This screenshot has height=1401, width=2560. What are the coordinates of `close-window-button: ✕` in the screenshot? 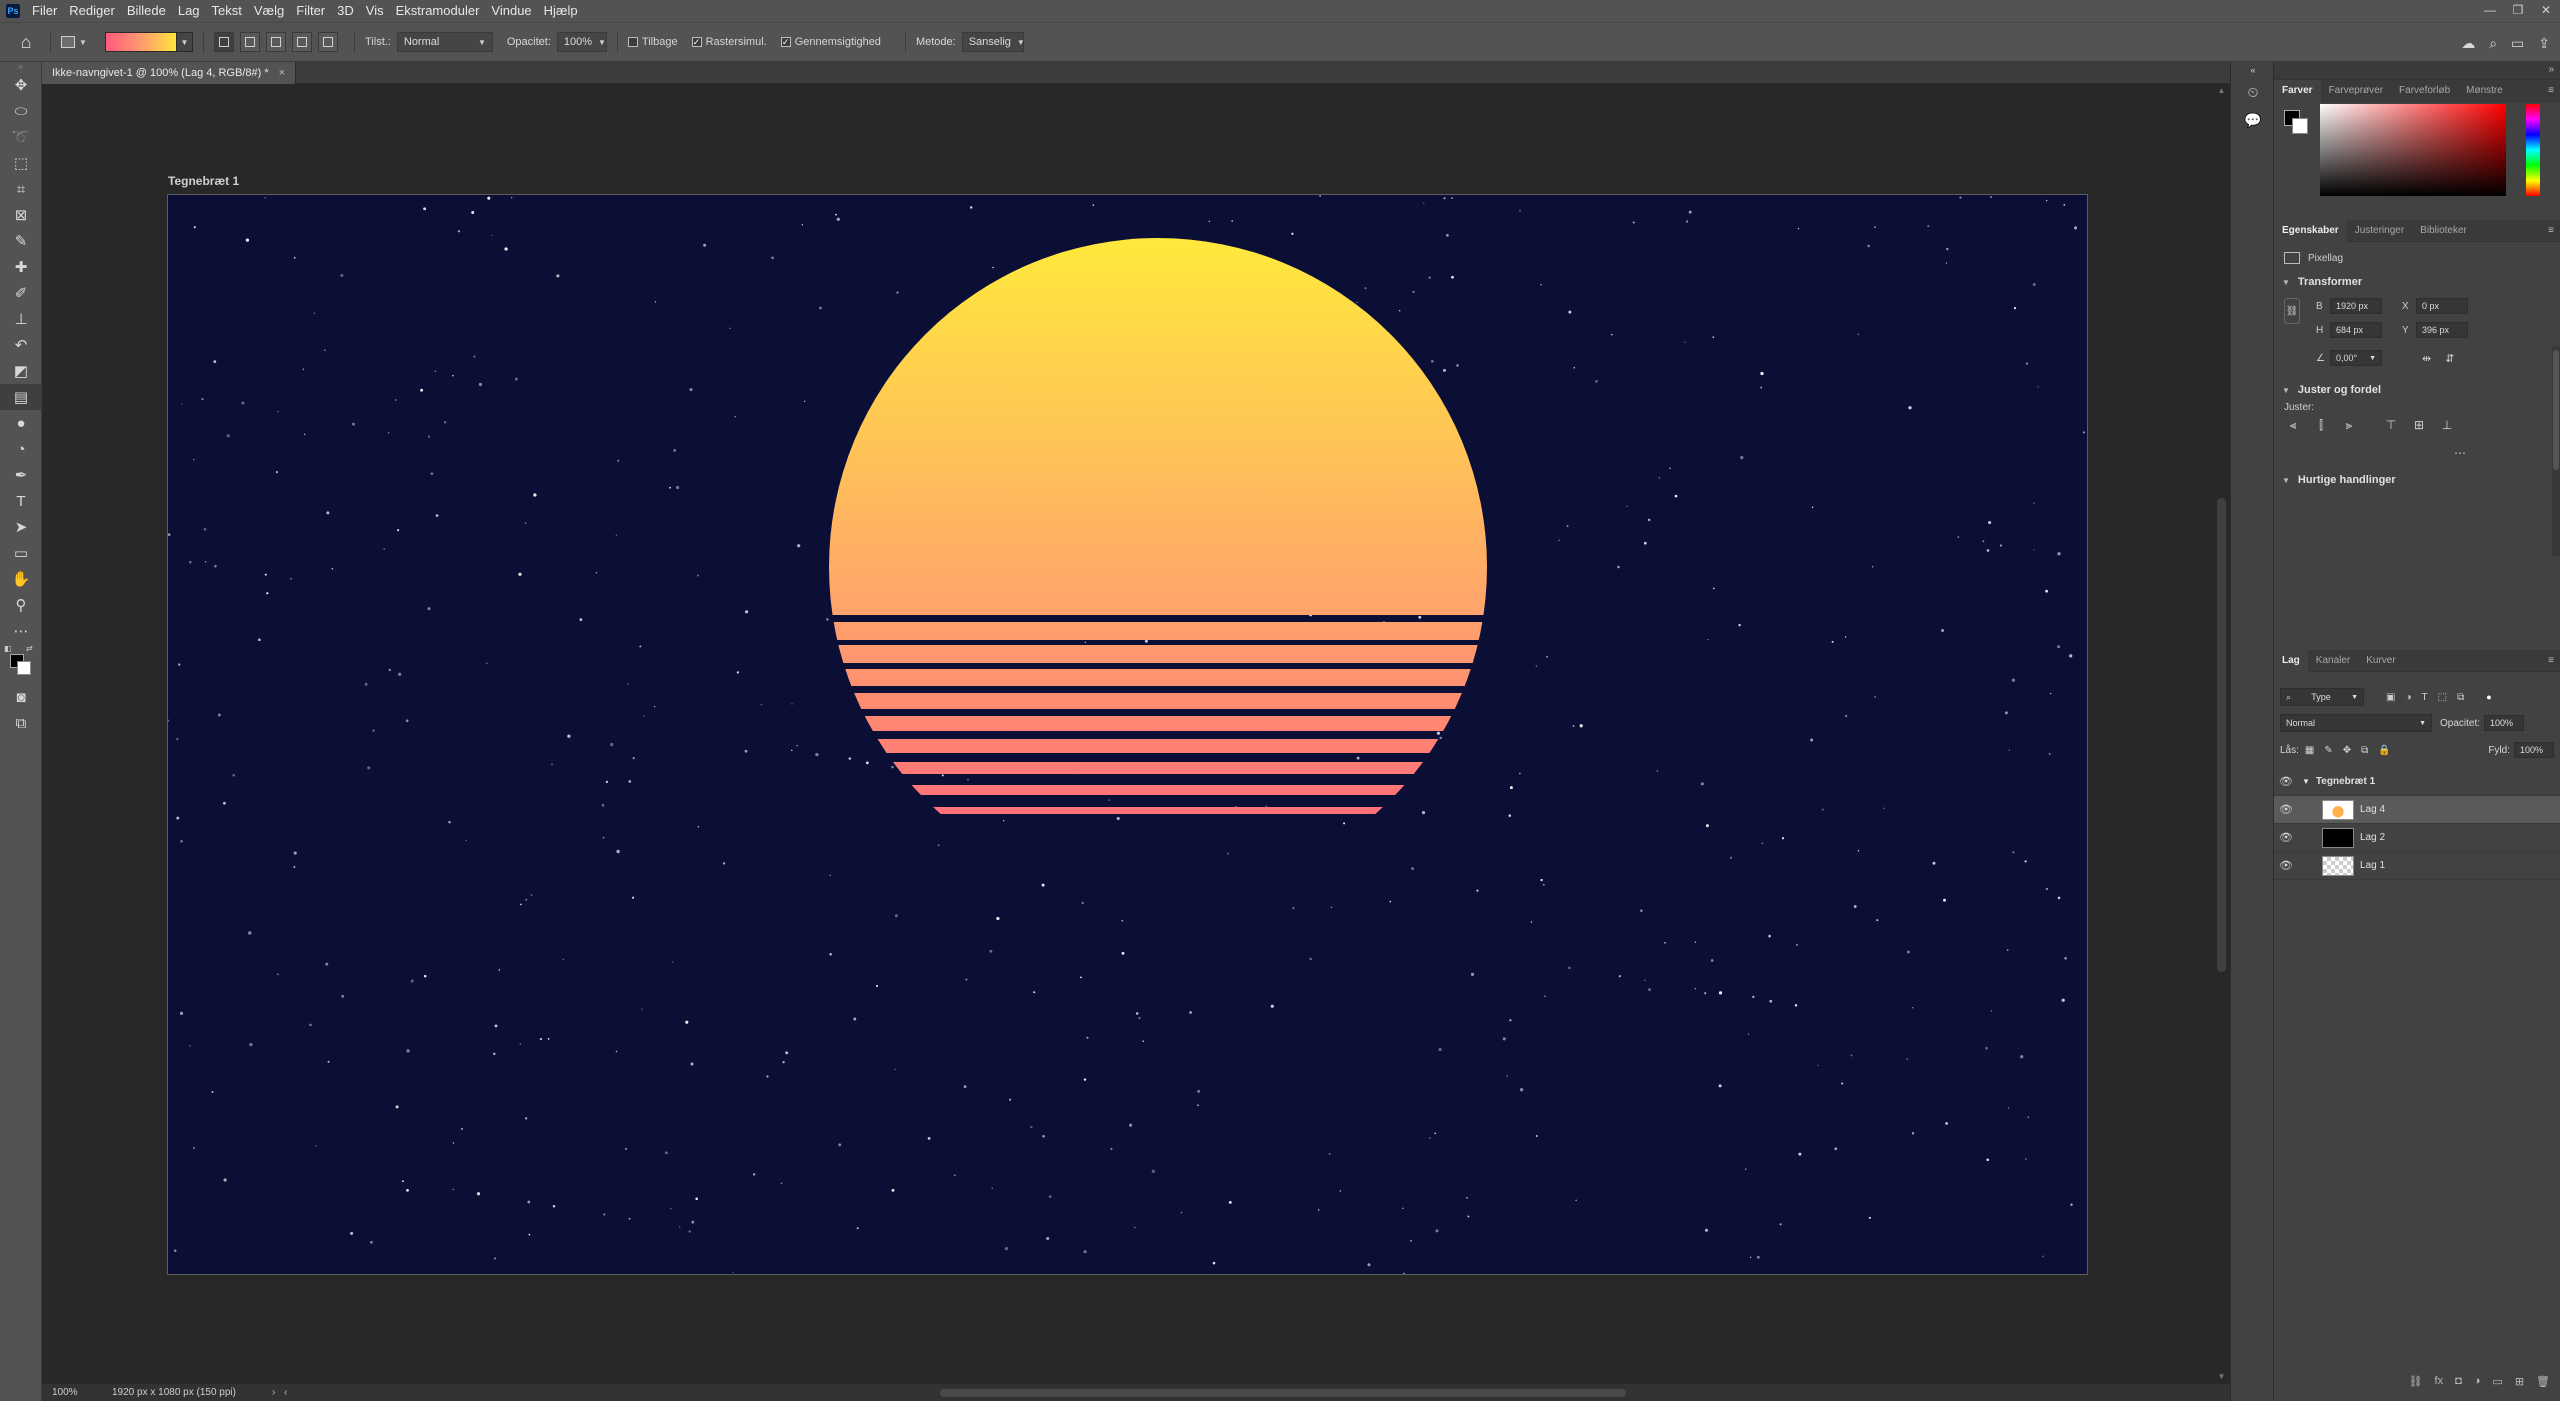 It's located at (2546, 11).